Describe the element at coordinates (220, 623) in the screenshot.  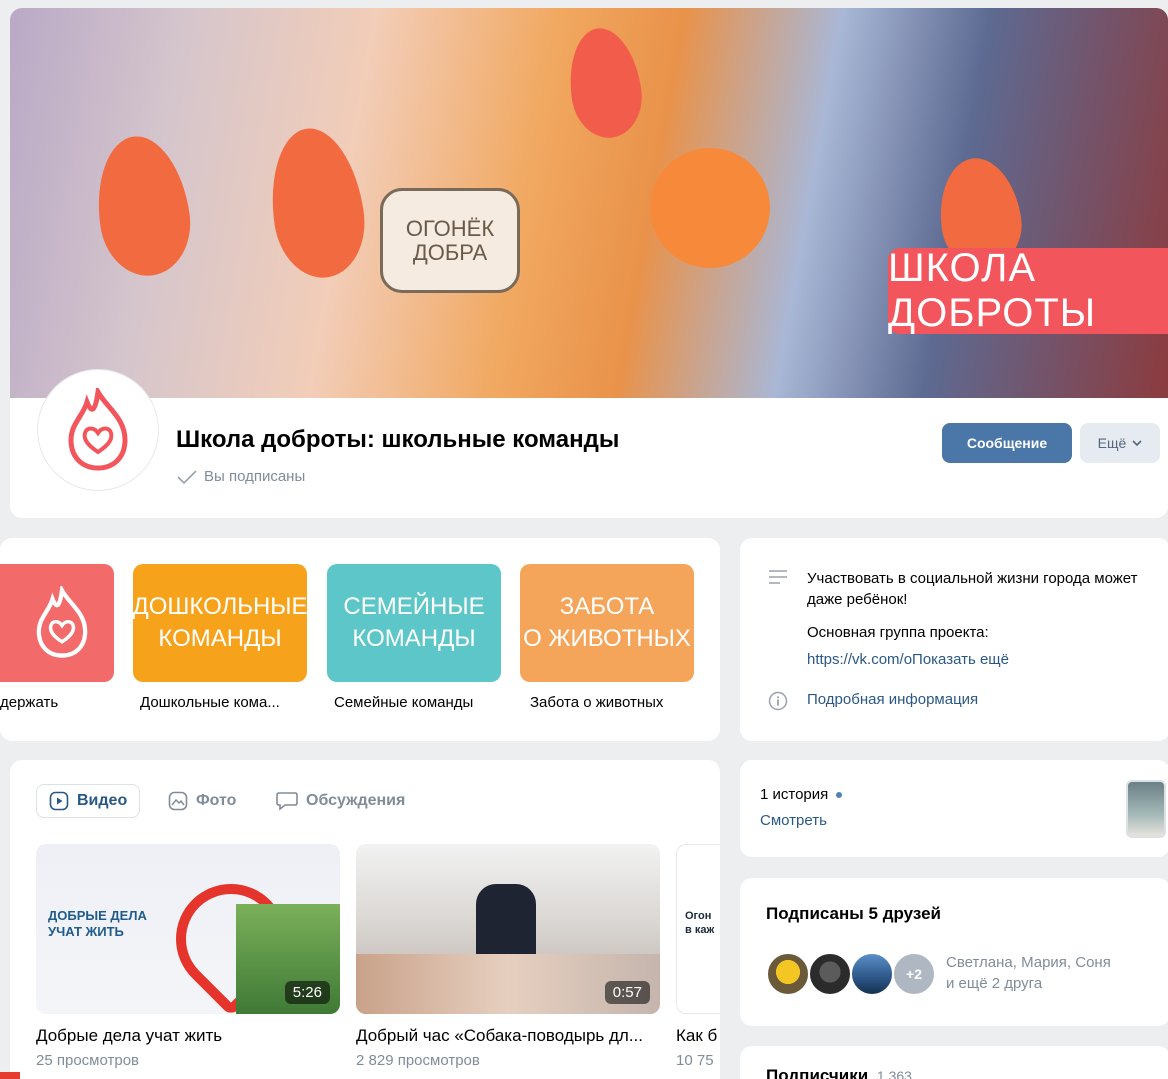
I see `link-tile-preschool: ДОШКОЛЬНЫЕ КОМАНДЫ` at that location.